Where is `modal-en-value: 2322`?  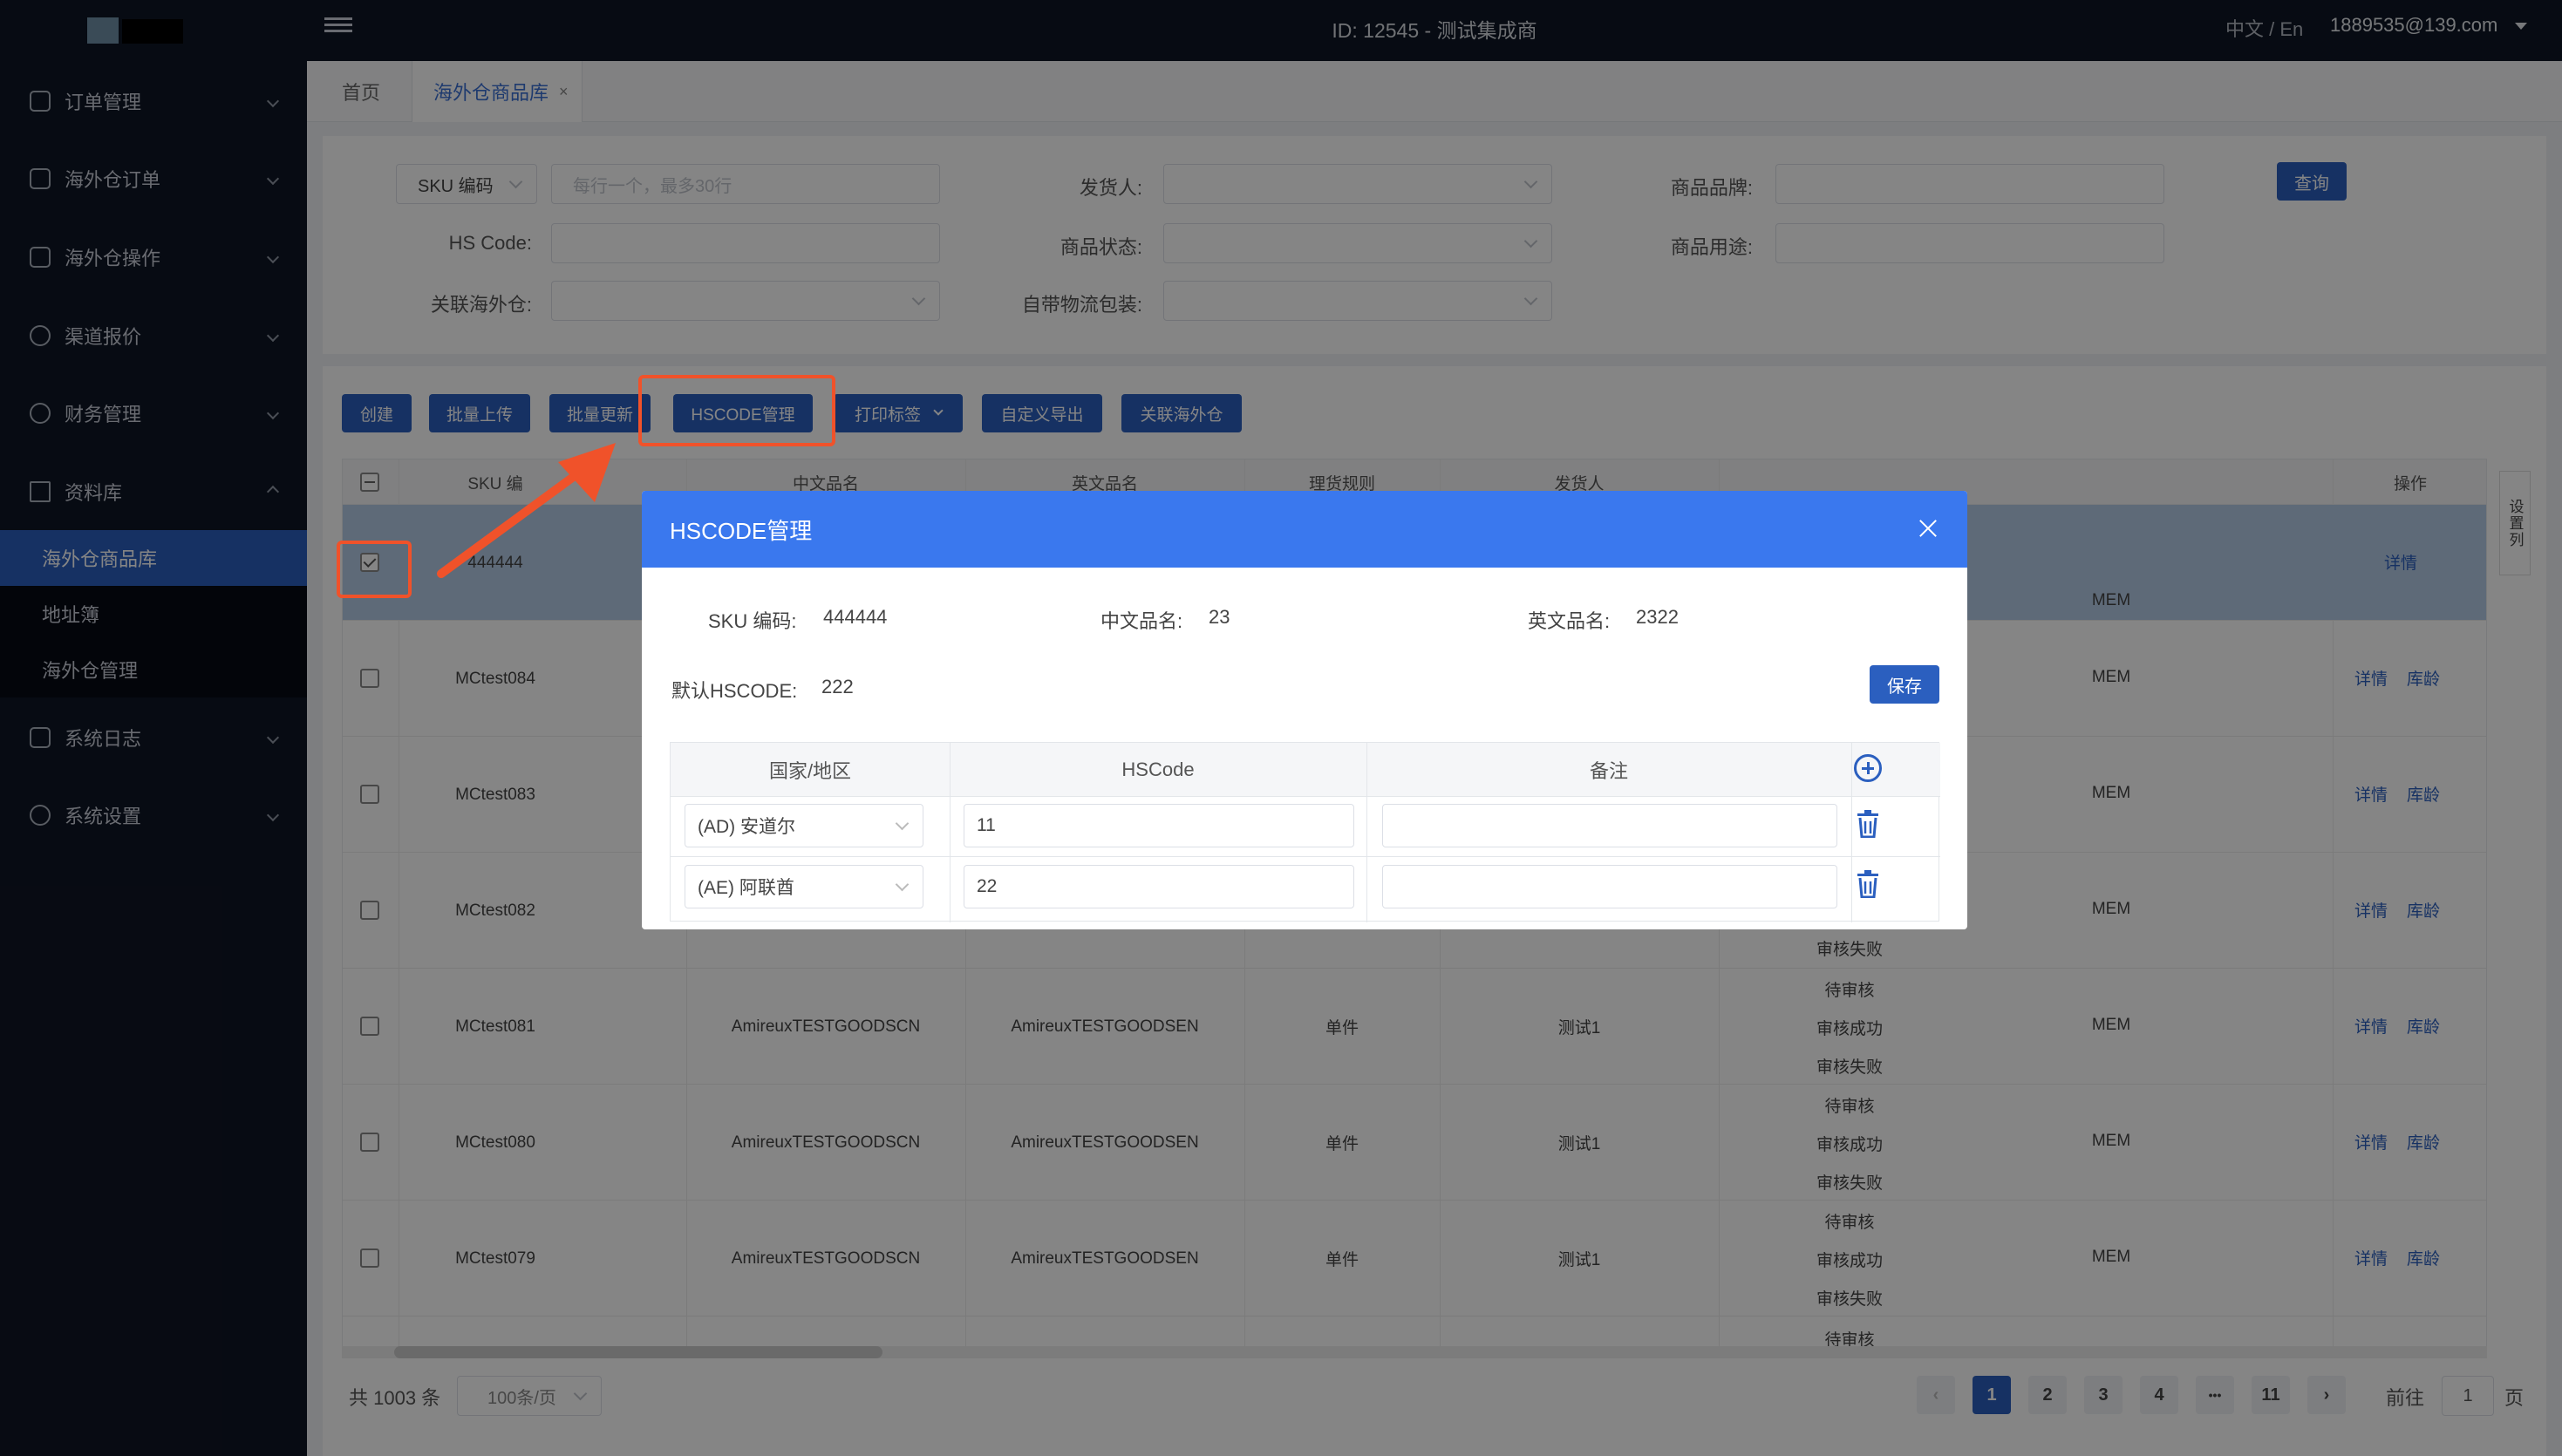 modal-en-value: 2322 is located at coordinates (1657, 617).